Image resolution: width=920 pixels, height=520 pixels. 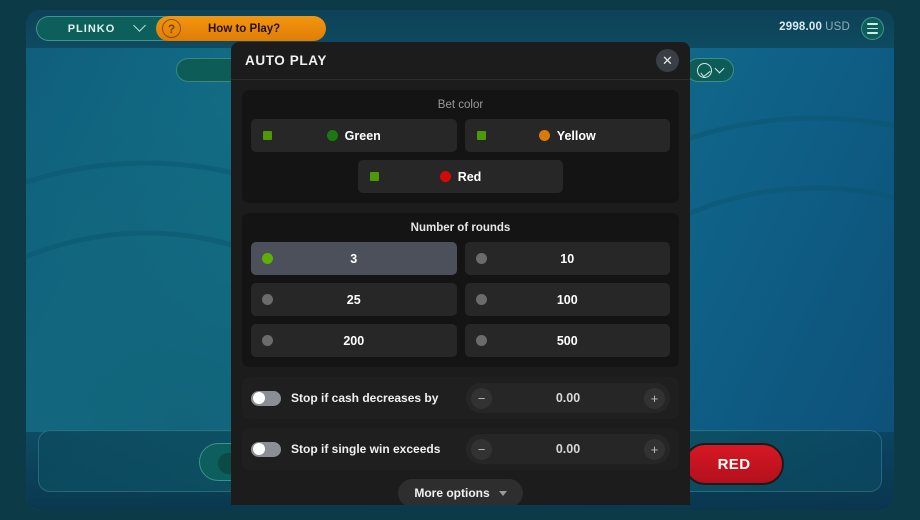 What do you see at coordinates (266, 398) in the screenshot?
I see `stop-if-cash-decreases-toggle` at bounding box center [266, 398].